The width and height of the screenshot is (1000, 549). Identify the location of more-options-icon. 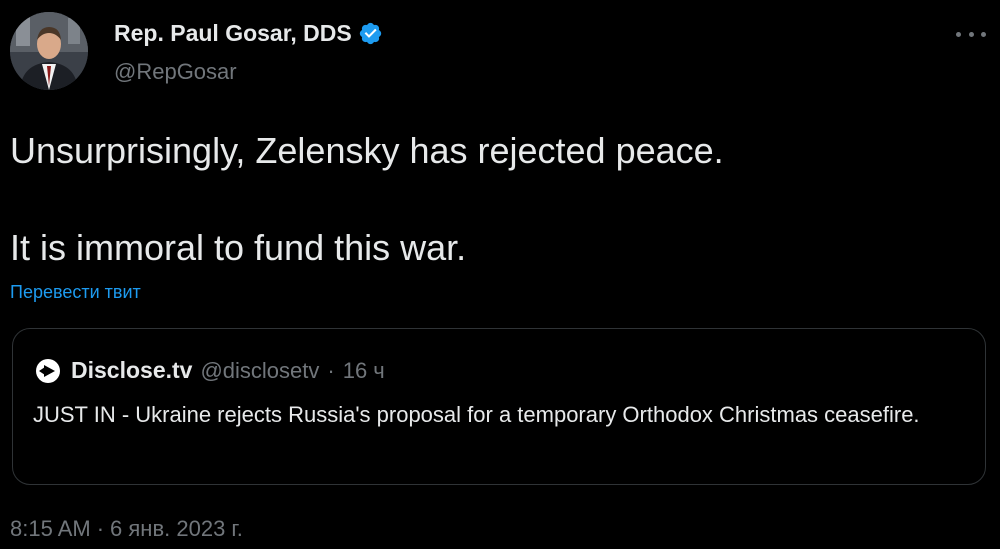
(971, 34).